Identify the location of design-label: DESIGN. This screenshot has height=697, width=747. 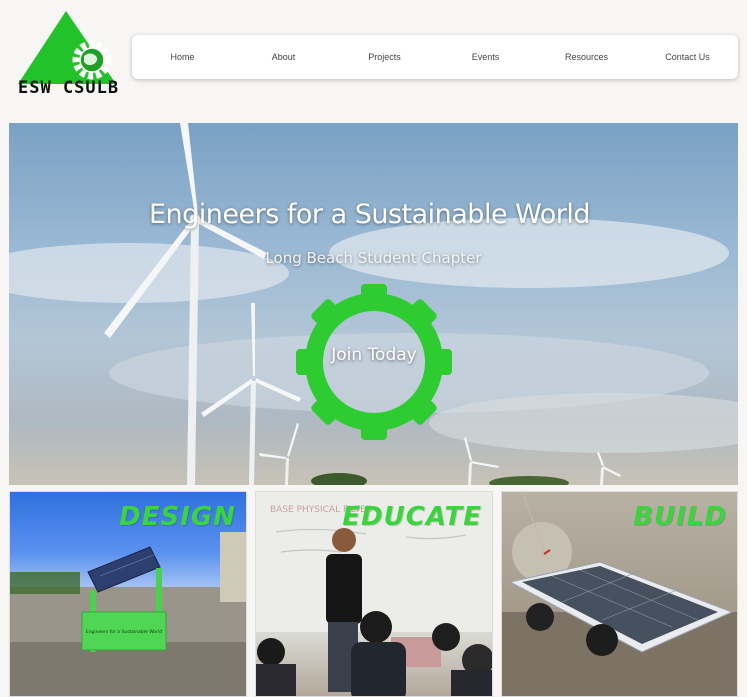
(177, 517).